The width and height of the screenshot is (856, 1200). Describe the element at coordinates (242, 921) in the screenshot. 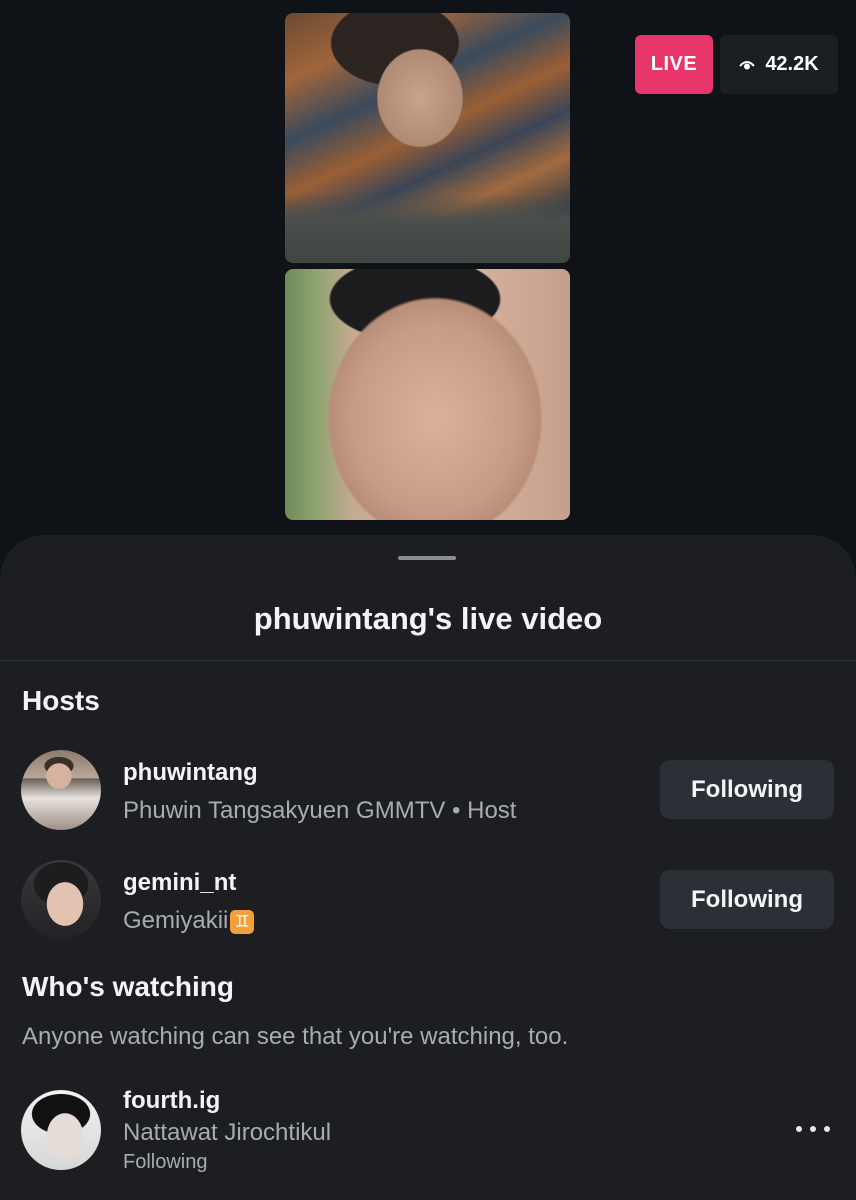

I see `gemini-zodiac-icon: ♊` at that location.